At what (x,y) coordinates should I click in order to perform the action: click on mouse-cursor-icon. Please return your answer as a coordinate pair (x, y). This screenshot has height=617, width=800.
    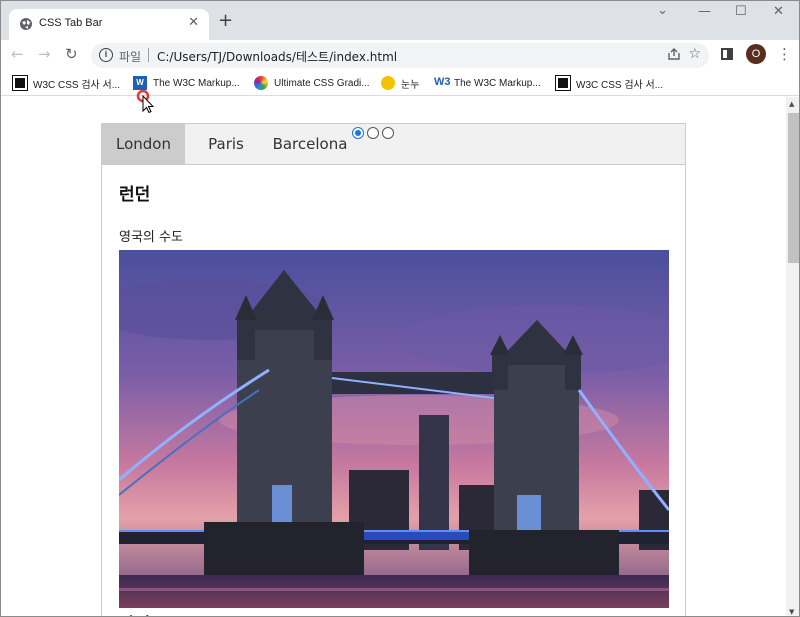
    Looking at the image, I should click on (145, 101).